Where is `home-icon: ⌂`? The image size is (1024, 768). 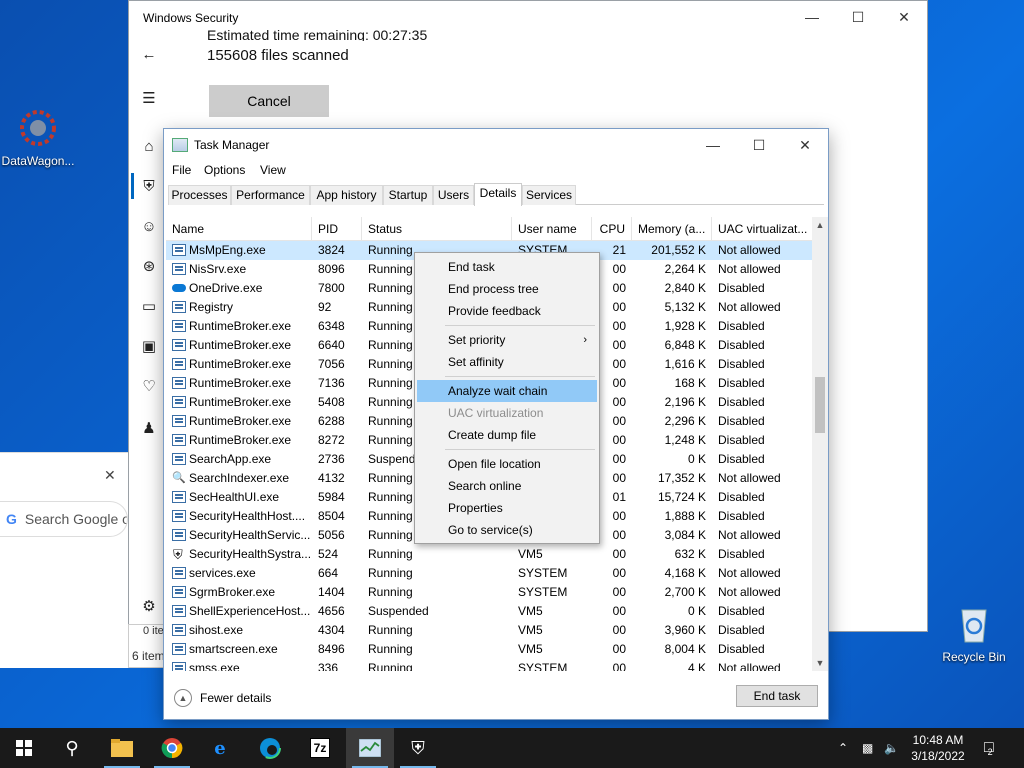
home-icon: ⌂ is located at coordinates (149, 146).